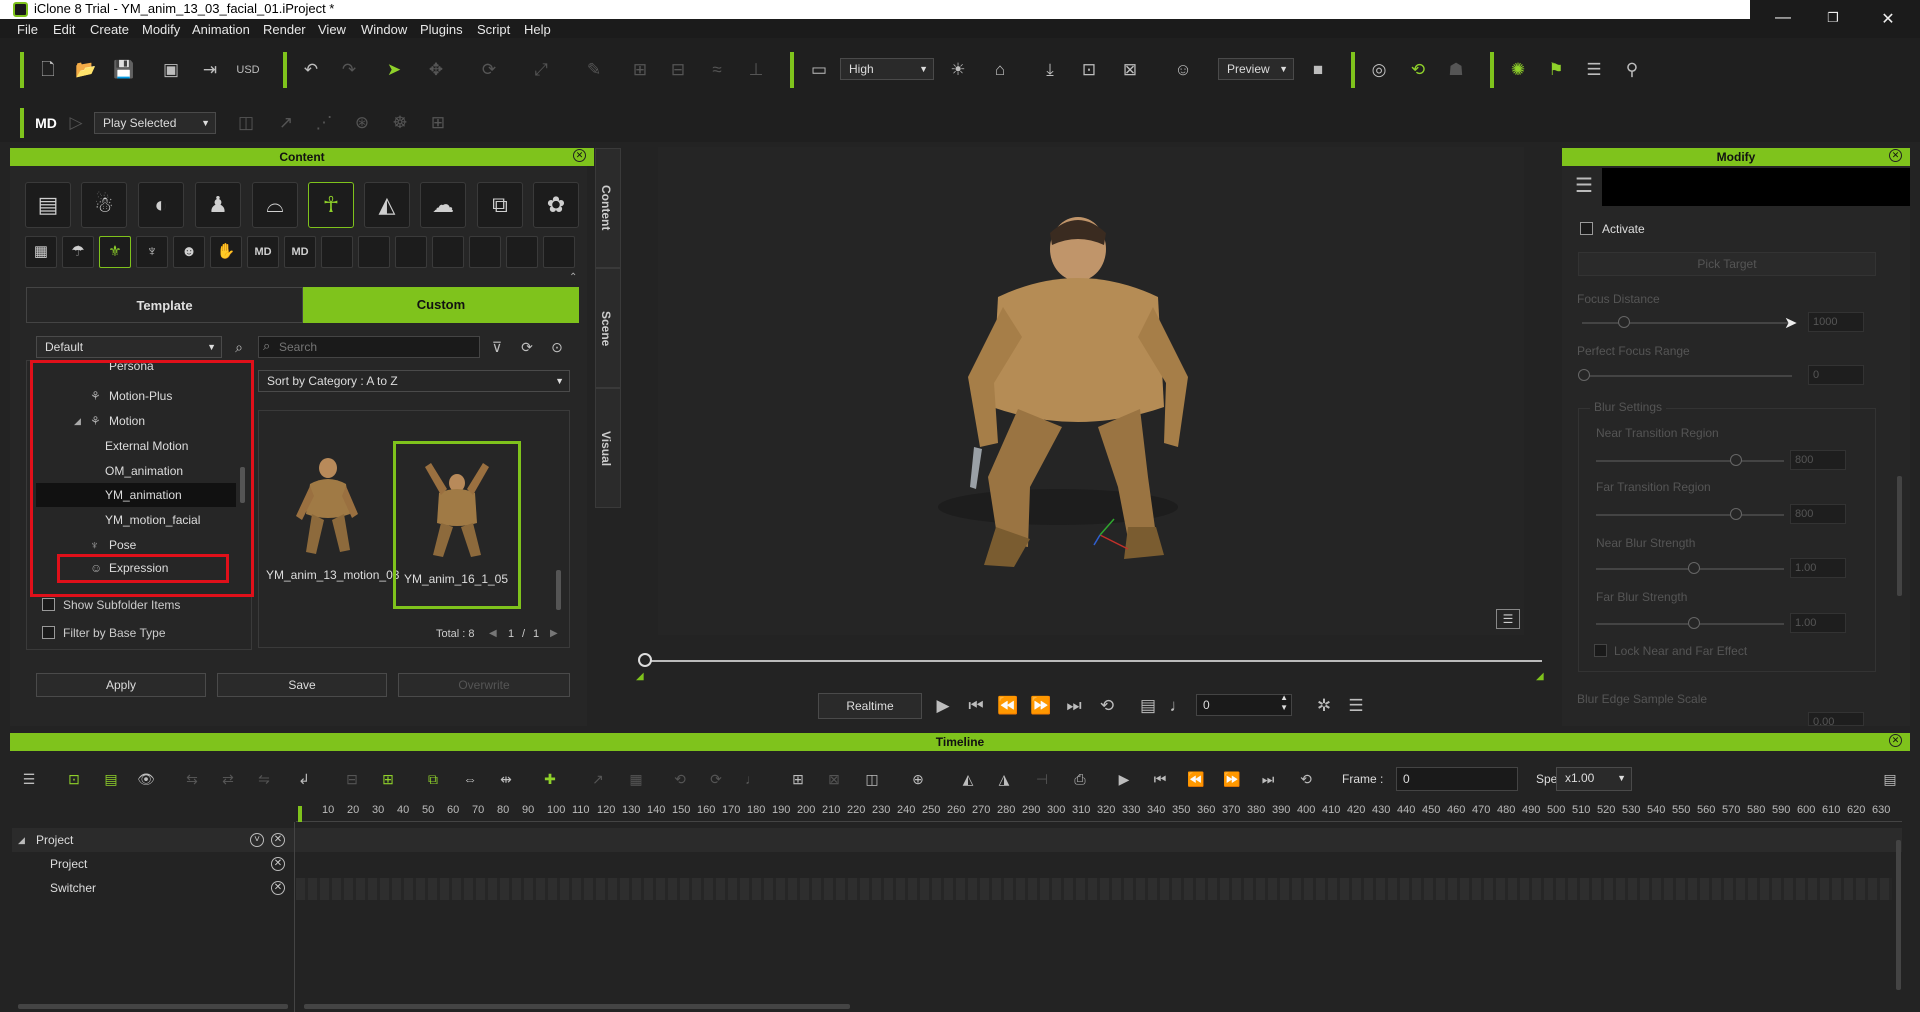  I want to click on spring-icon: ⟲, so click(1418, 70).